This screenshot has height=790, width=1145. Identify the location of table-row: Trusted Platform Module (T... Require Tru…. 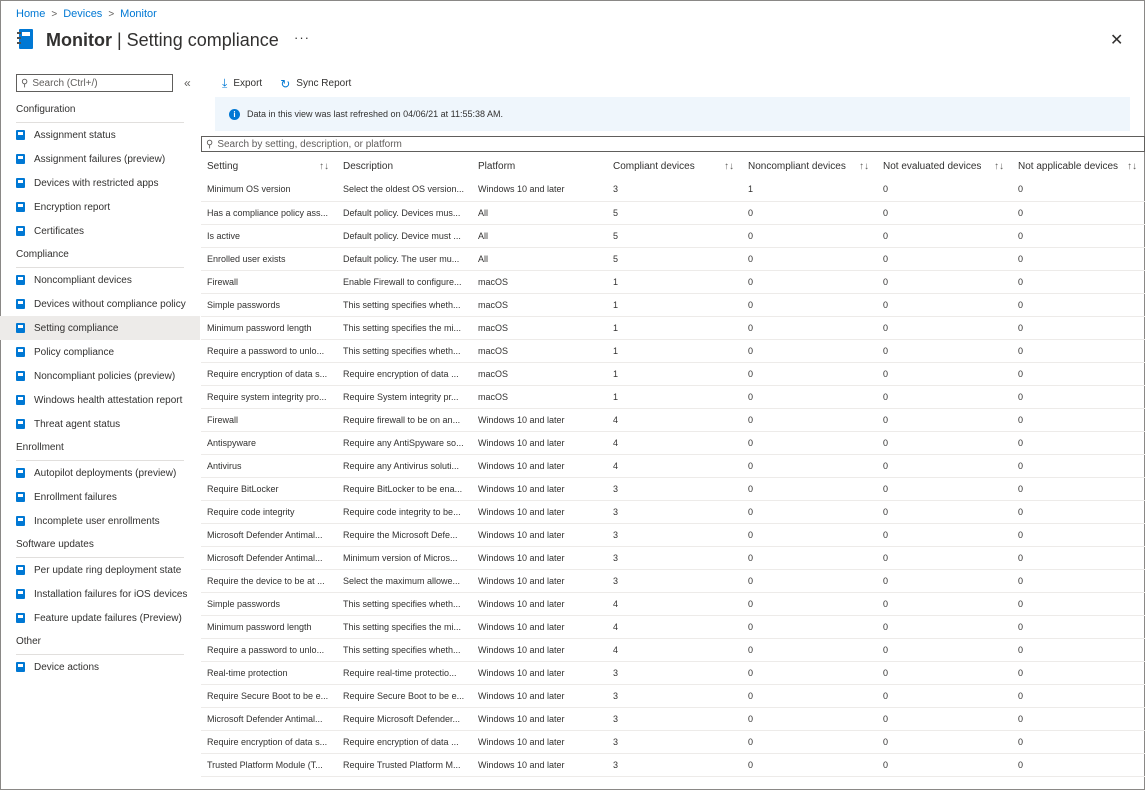
(673, 765).